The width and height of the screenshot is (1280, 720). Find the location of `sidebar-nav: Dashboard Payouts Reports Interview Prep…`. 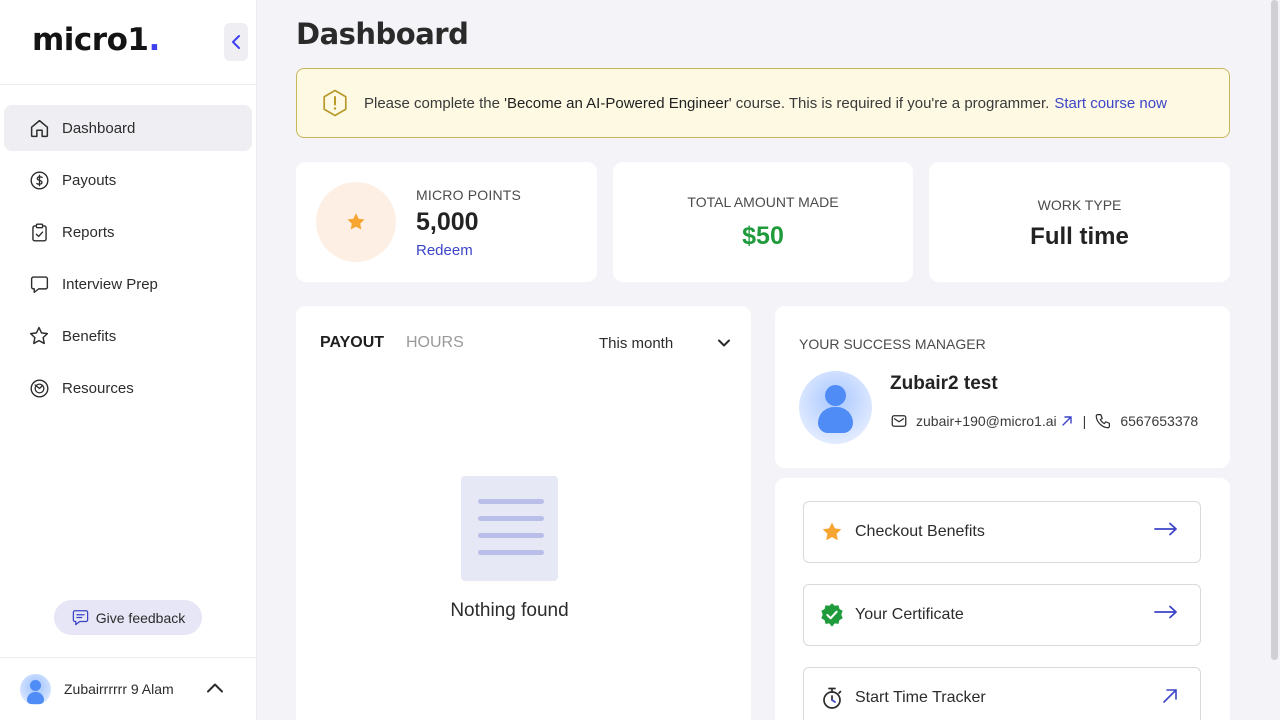

sidebar-nav: Dashboard Payouts Reports Interview Prep… is located at coordinates (128, 261).